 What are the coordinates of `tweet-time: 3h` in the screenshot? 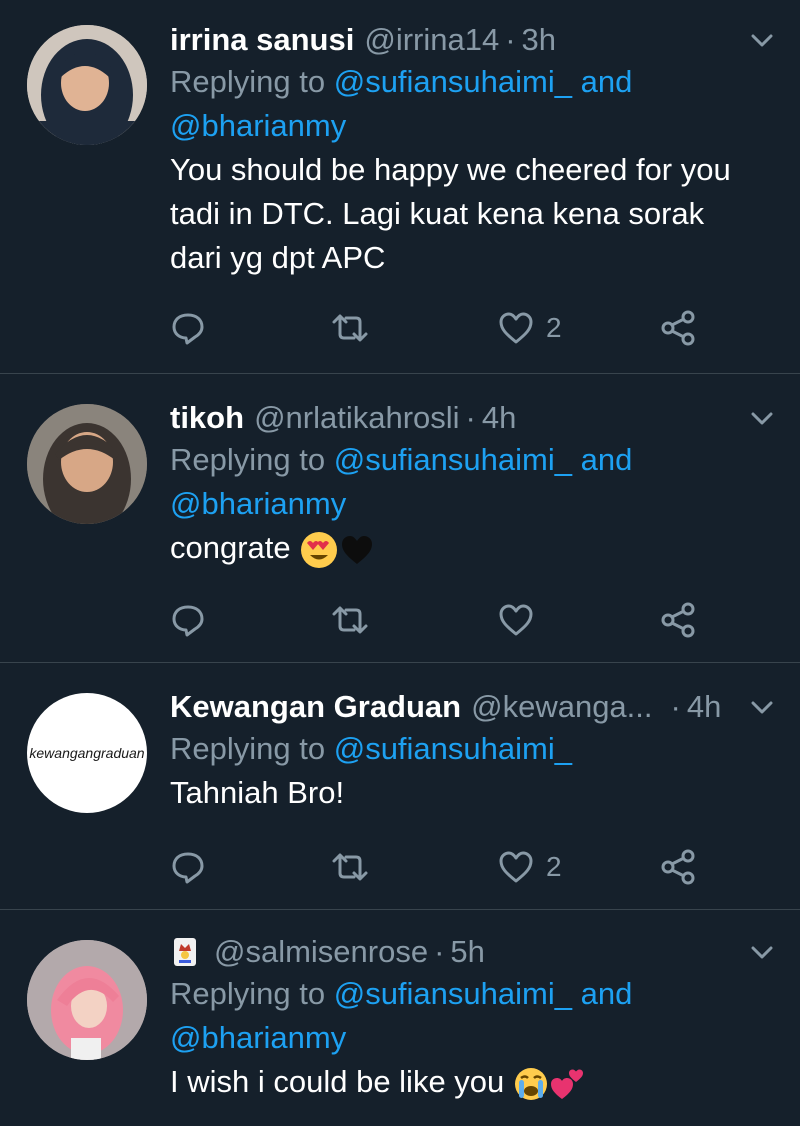 It's located at (539, 40).